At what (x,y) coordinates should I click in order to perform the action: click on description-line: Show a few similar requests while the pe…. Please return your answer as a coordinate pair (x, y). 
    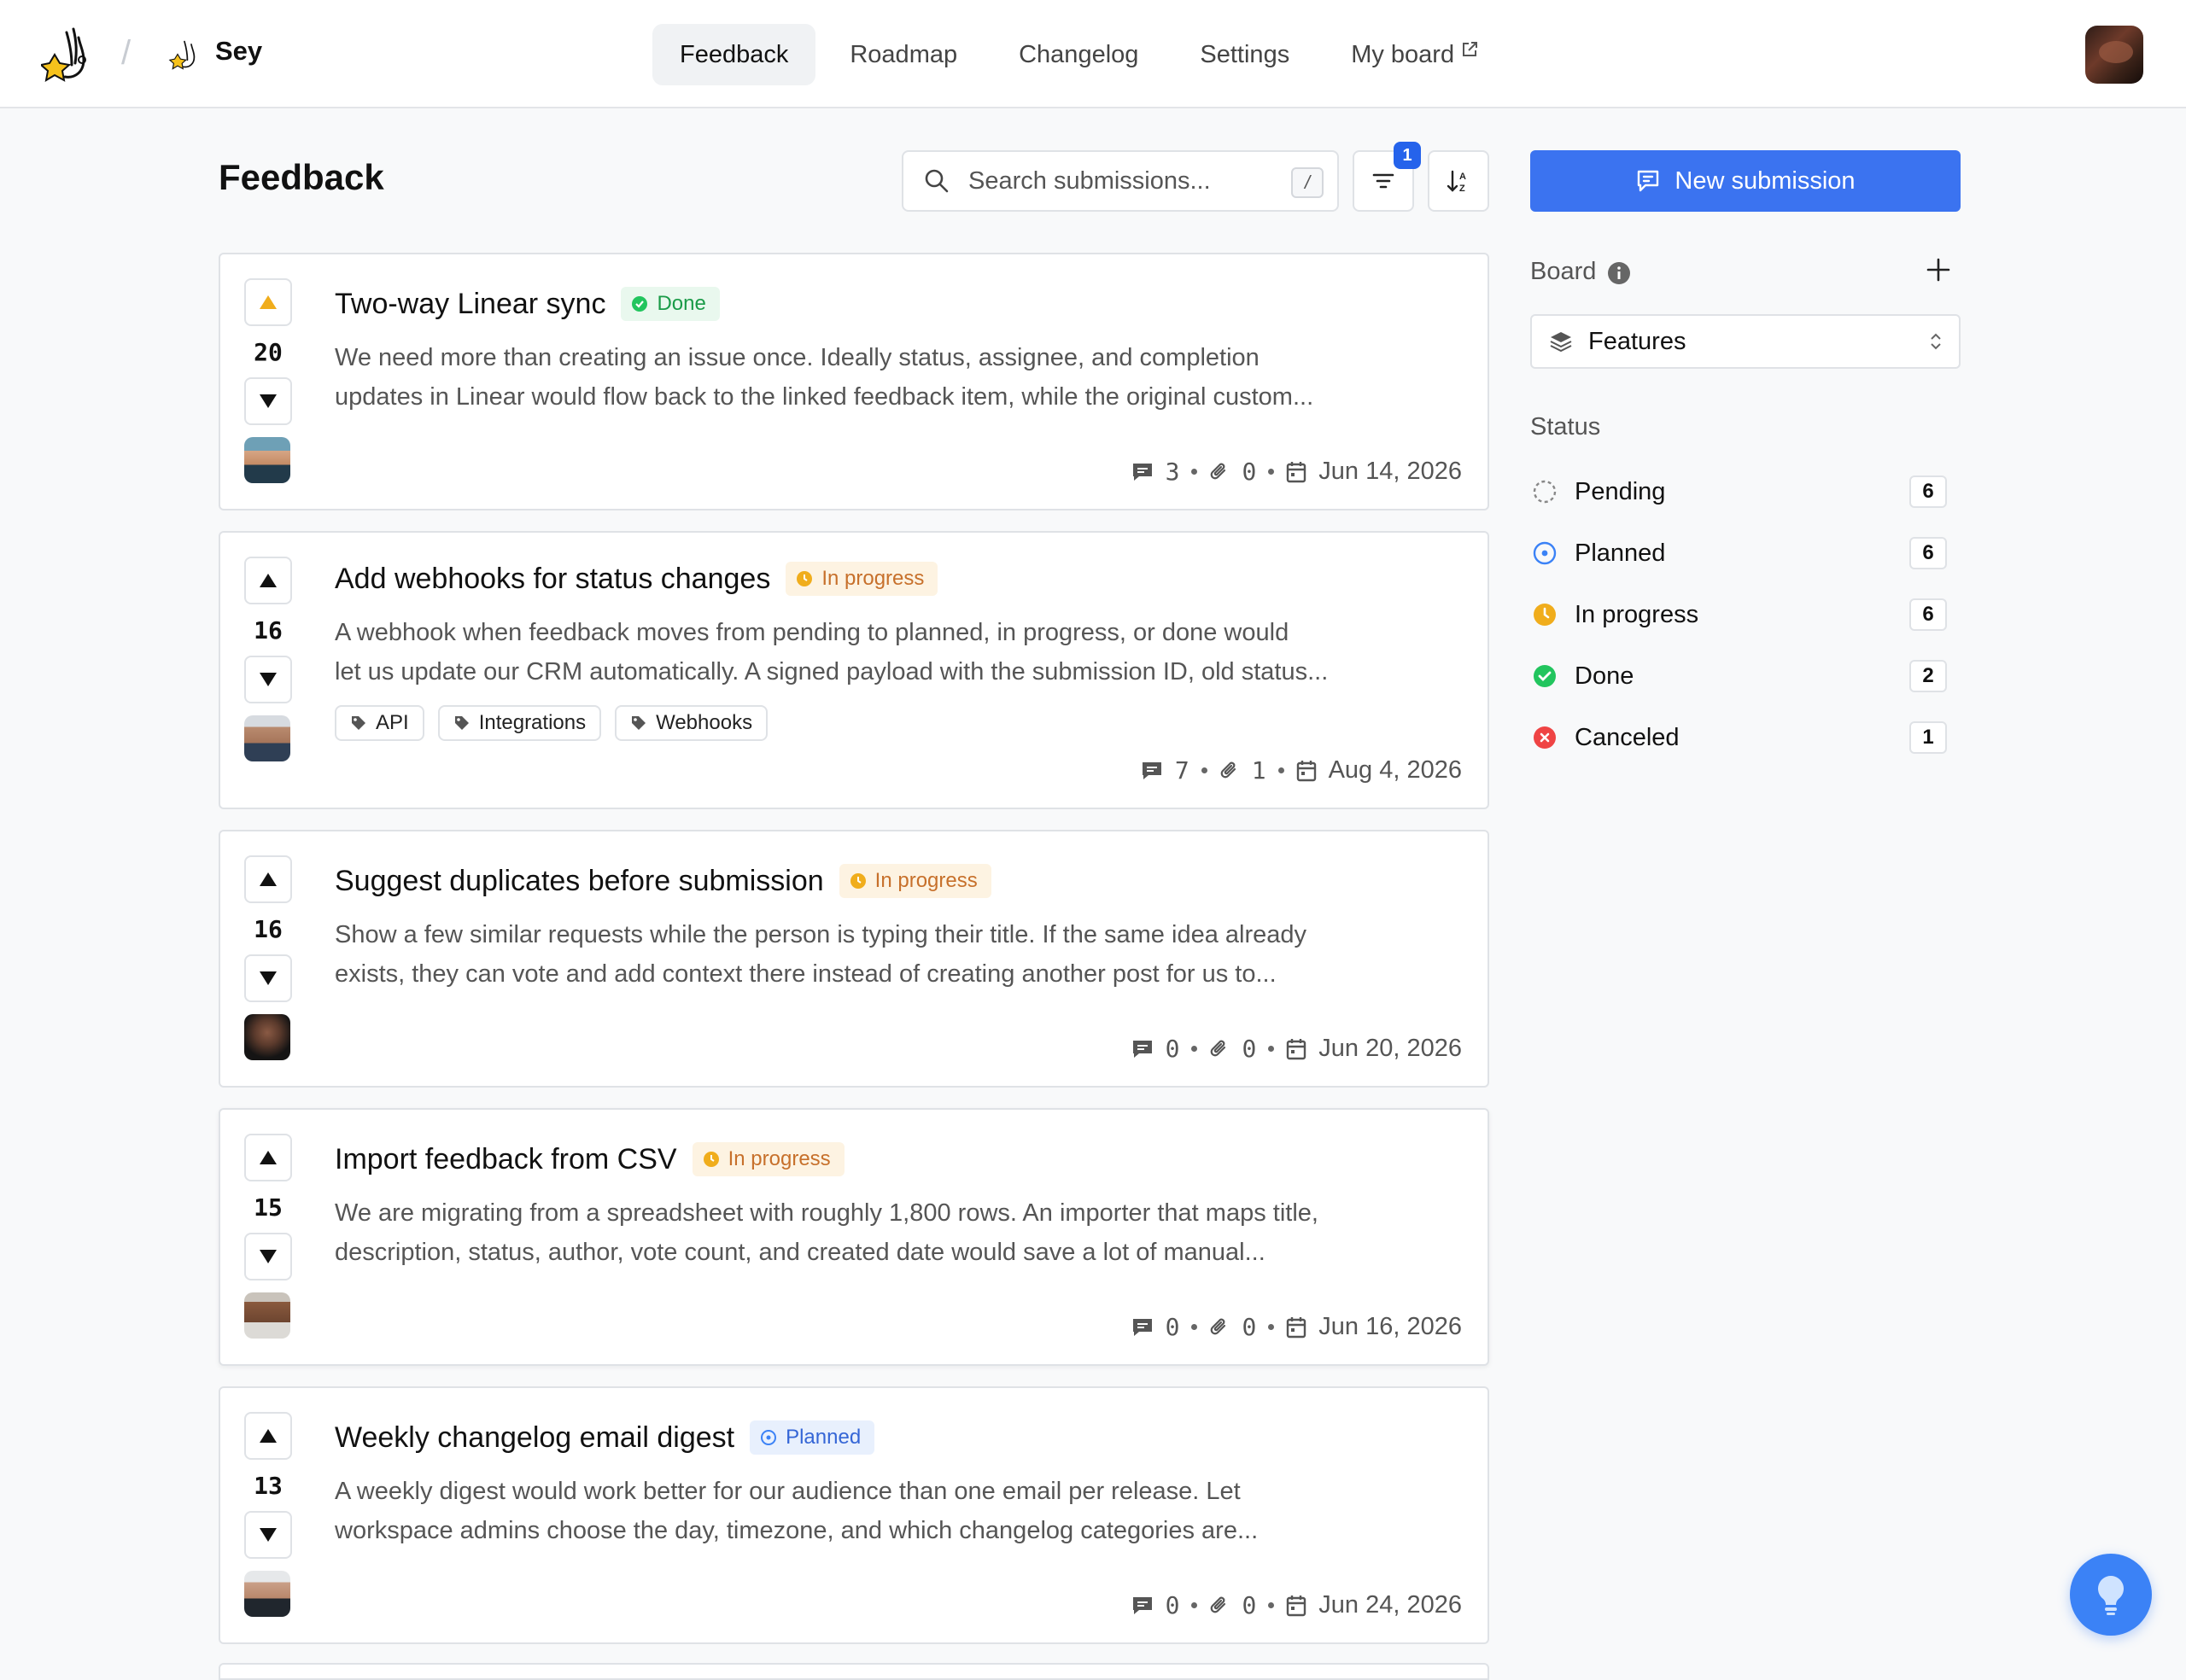
    Looking at the image, I should click on (821, 934).